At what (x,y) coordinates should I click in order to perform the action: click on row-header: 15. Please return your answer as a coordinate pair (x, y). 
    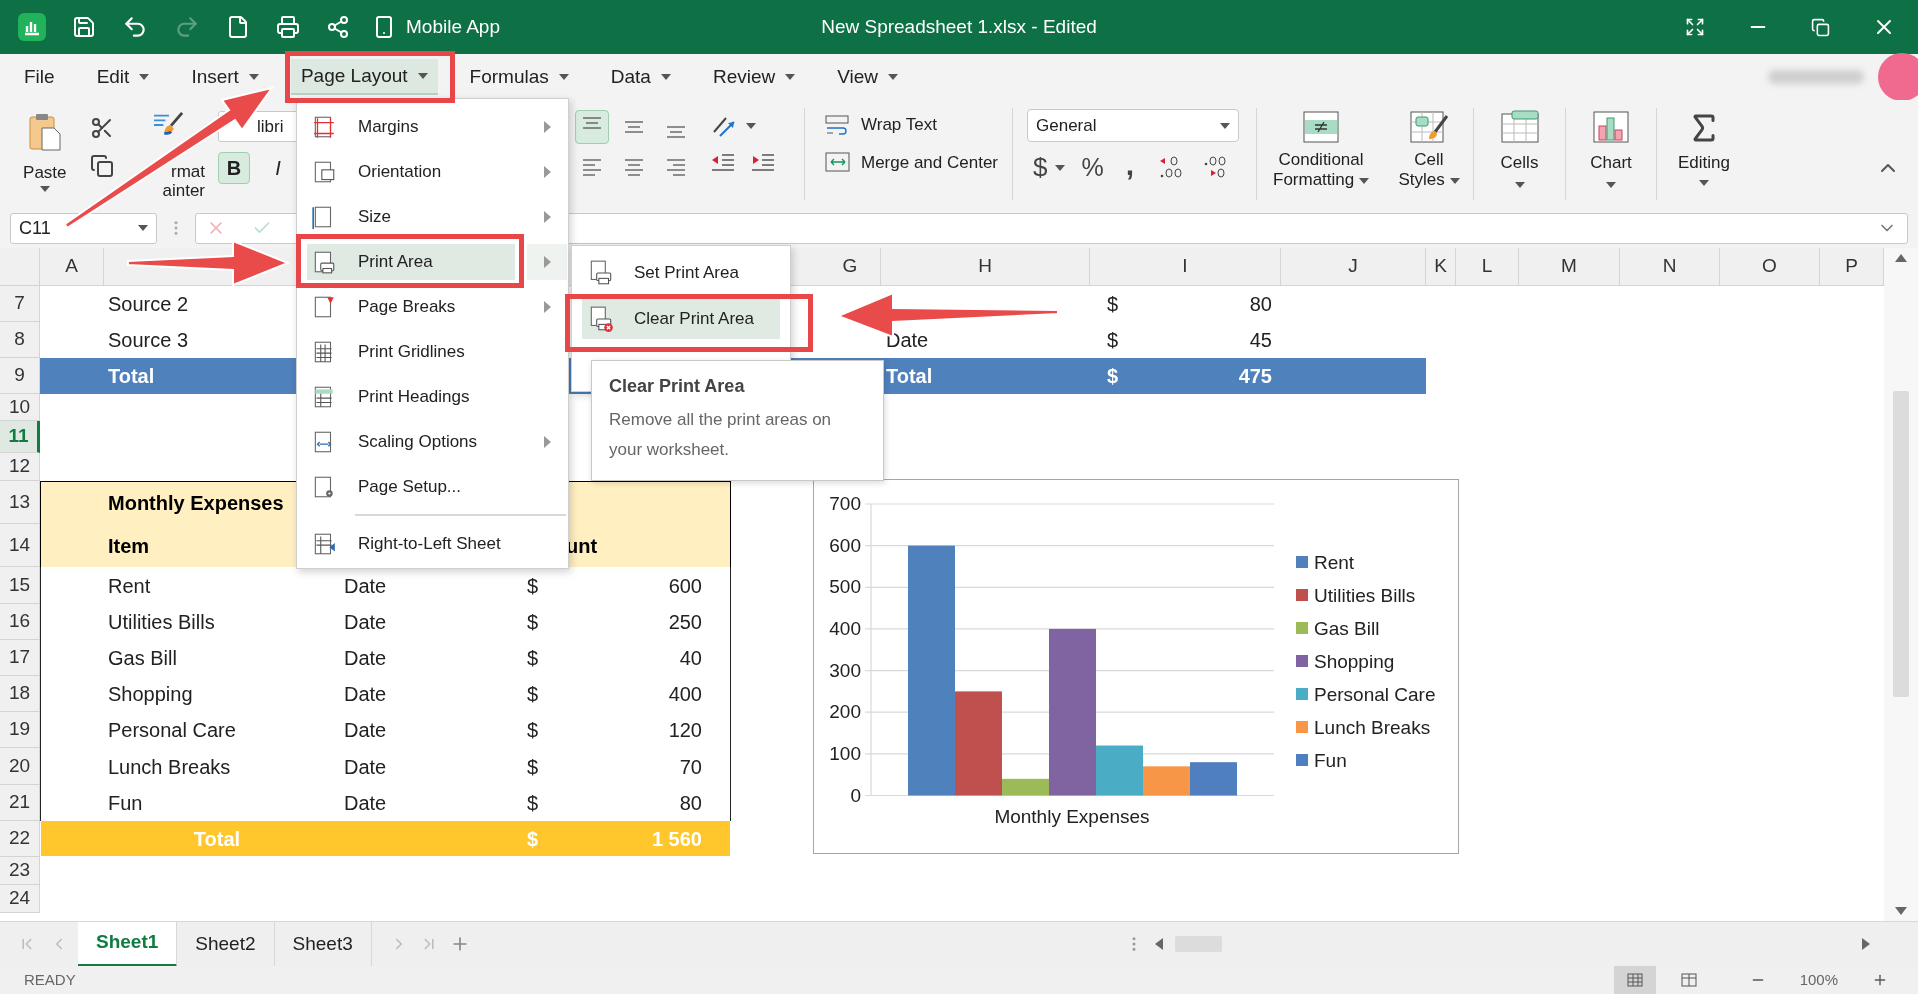
    Looking at the image, I should click on (20, 585).